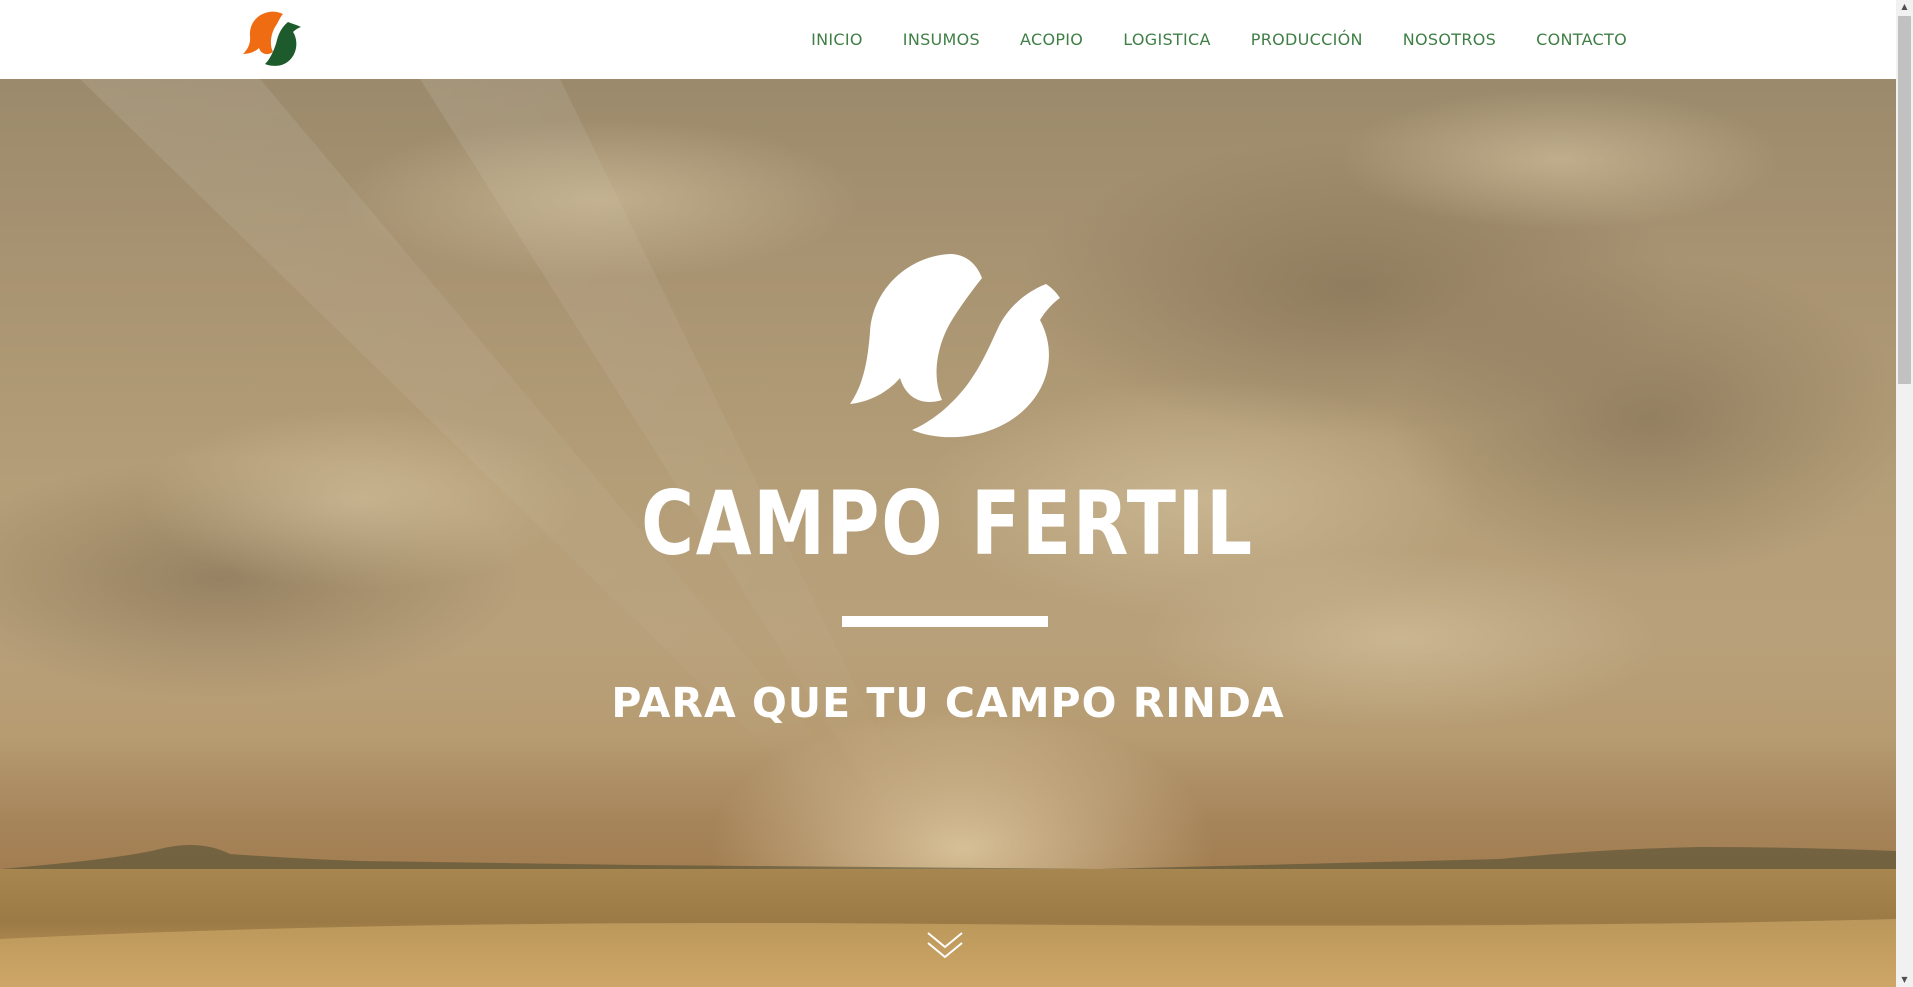 This screenshot has height=987, width=1913. I want to click on campo-fertil-leaf-icon, so click(272, 38).